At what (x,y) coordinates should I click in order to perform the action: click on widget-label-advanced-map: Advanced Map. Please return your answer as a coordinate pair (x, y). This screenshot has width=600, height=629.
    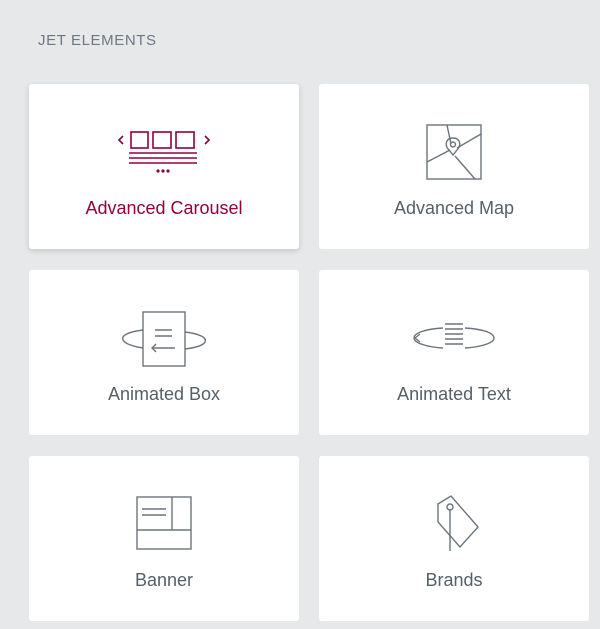
    Looking at the image, I should click on (454, 208).